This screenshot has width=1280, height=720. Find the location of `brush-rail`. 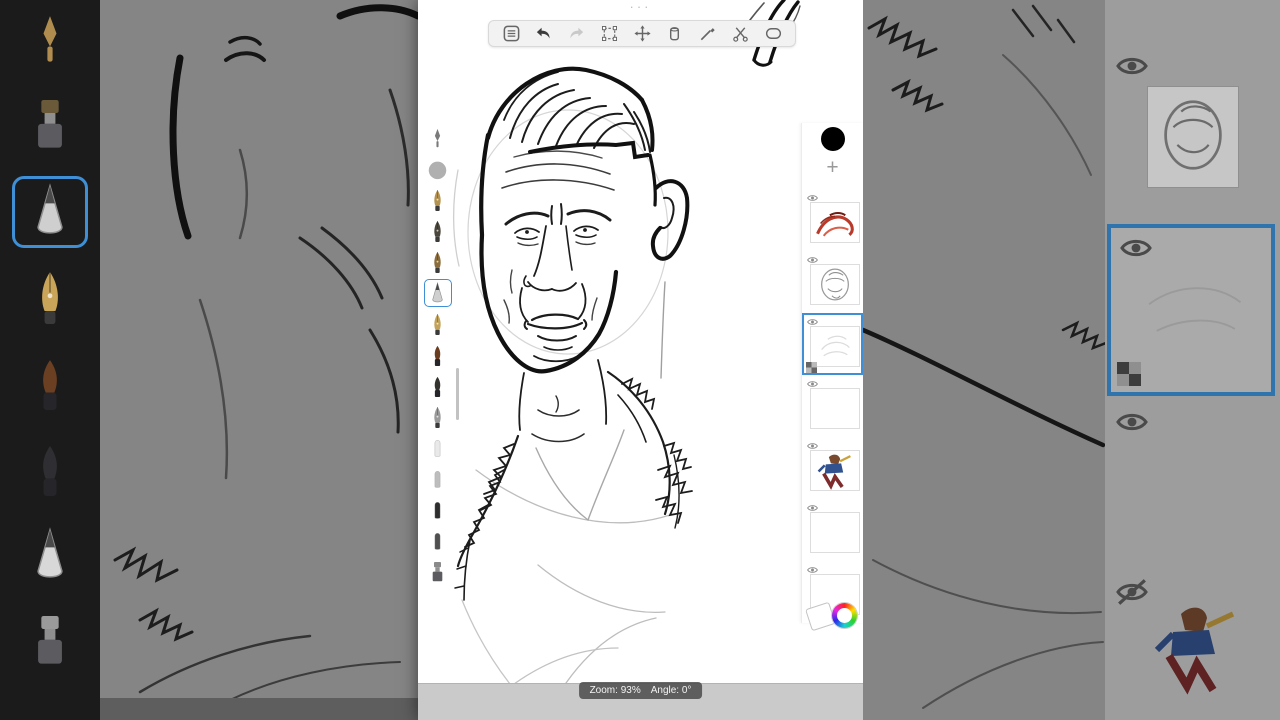

brush-rail is located at coordinates (437, 355).